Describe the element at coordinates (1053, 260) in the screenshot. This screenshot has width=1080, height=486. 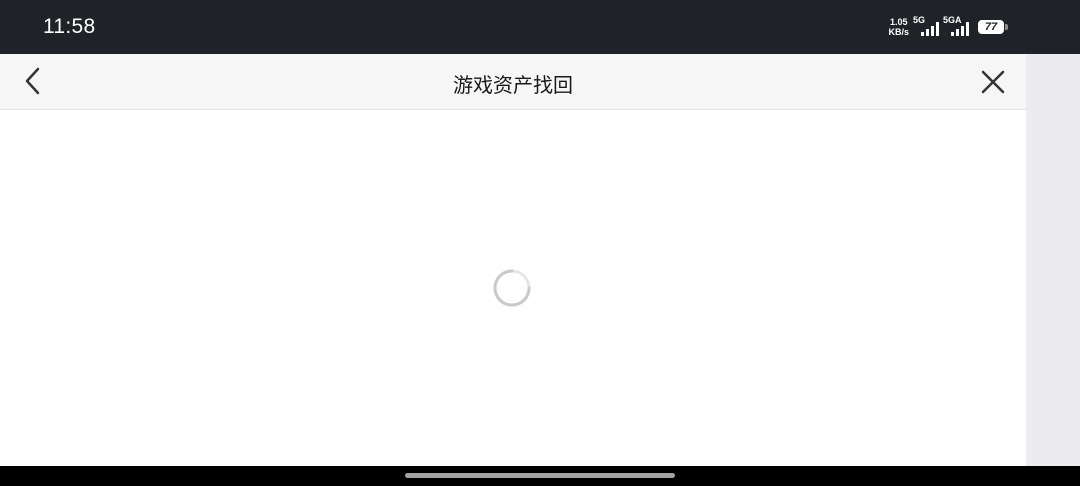
I see `side-strip` at that location.